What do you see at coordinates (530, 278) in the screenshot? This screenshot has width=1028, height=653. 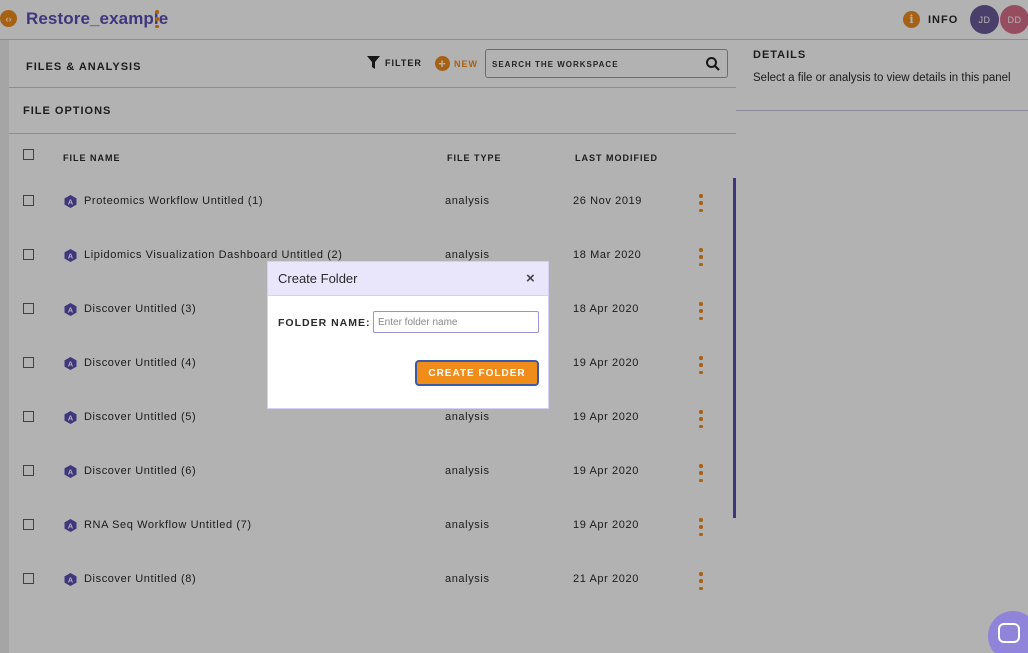 I see `close-icon: ×` at bounding box center [530, 278].